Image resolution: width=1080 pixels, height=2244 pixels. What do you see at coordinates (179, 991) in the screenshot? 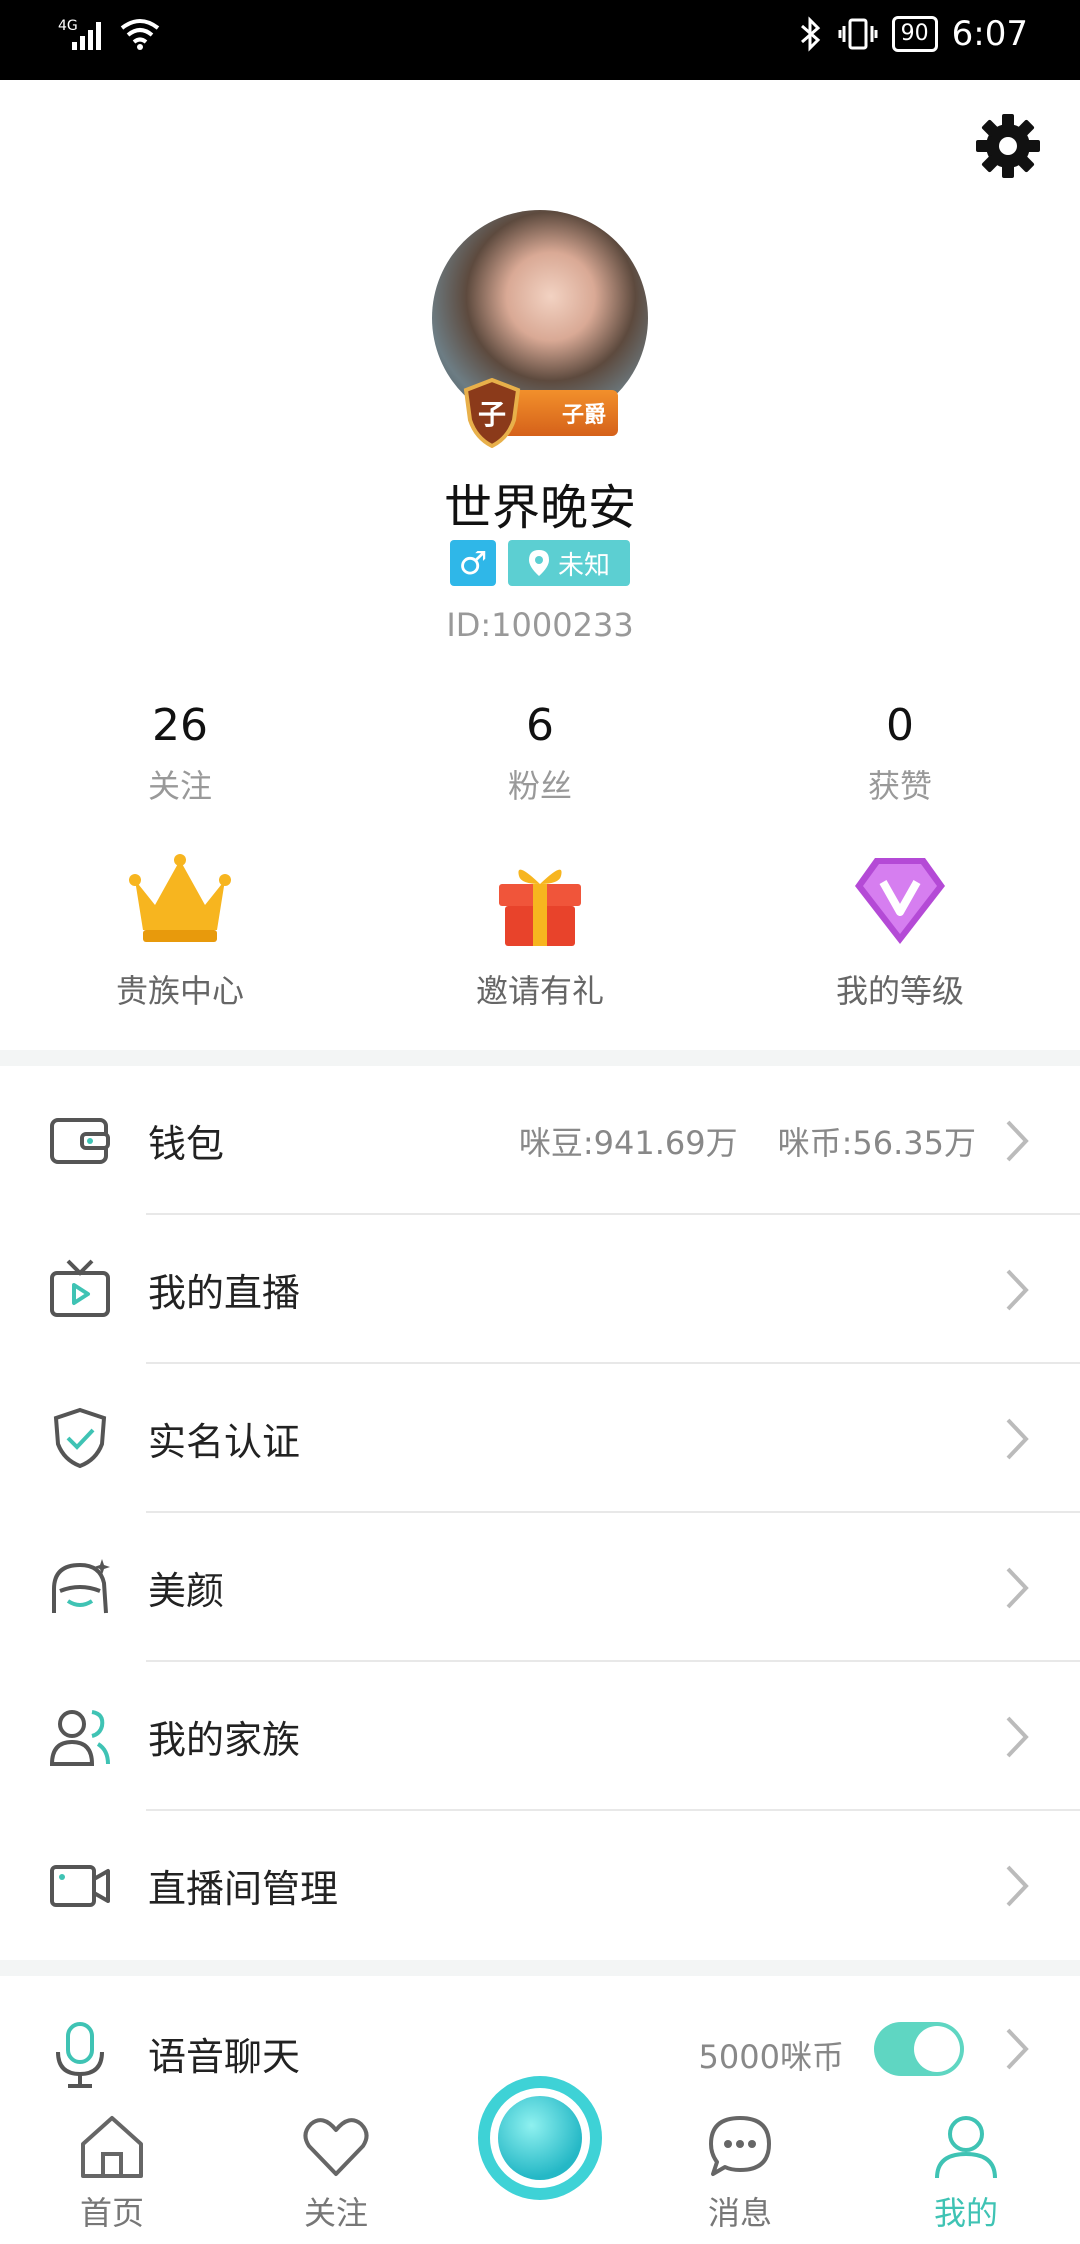
I see `feature-label: 贵族中心` at bounding box center [179, 991].